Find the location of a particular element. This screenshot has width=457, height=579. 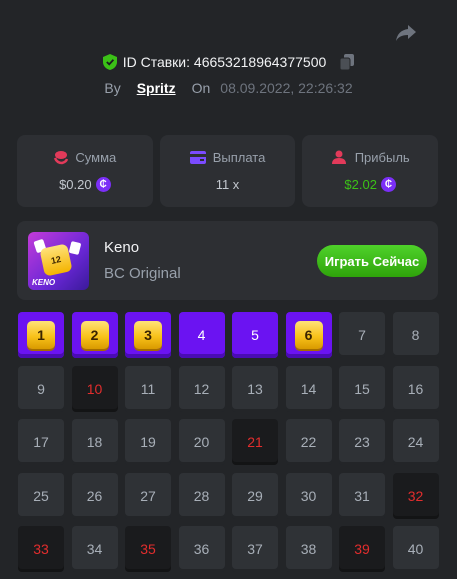

gold-gem-icon: 1 is located at coordinates (41, 335).